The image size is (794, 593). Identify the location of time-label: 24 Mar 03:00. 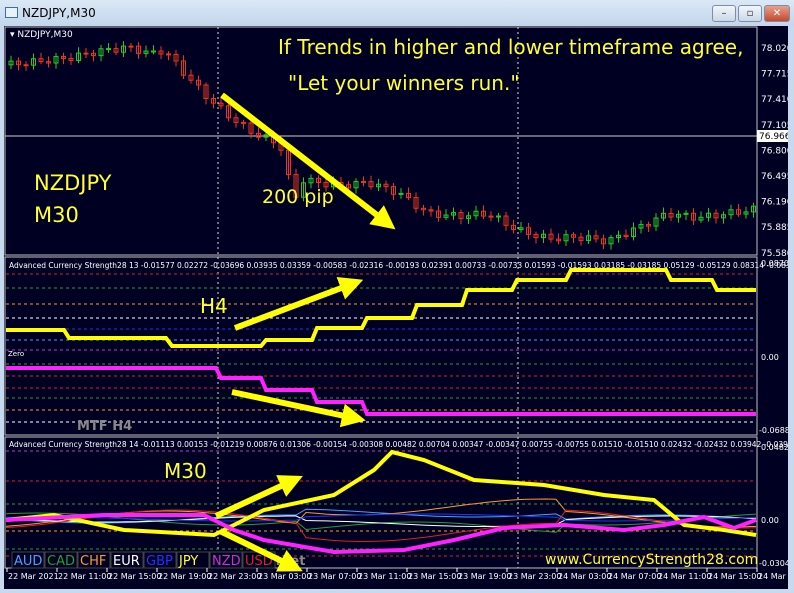
(584, 576).